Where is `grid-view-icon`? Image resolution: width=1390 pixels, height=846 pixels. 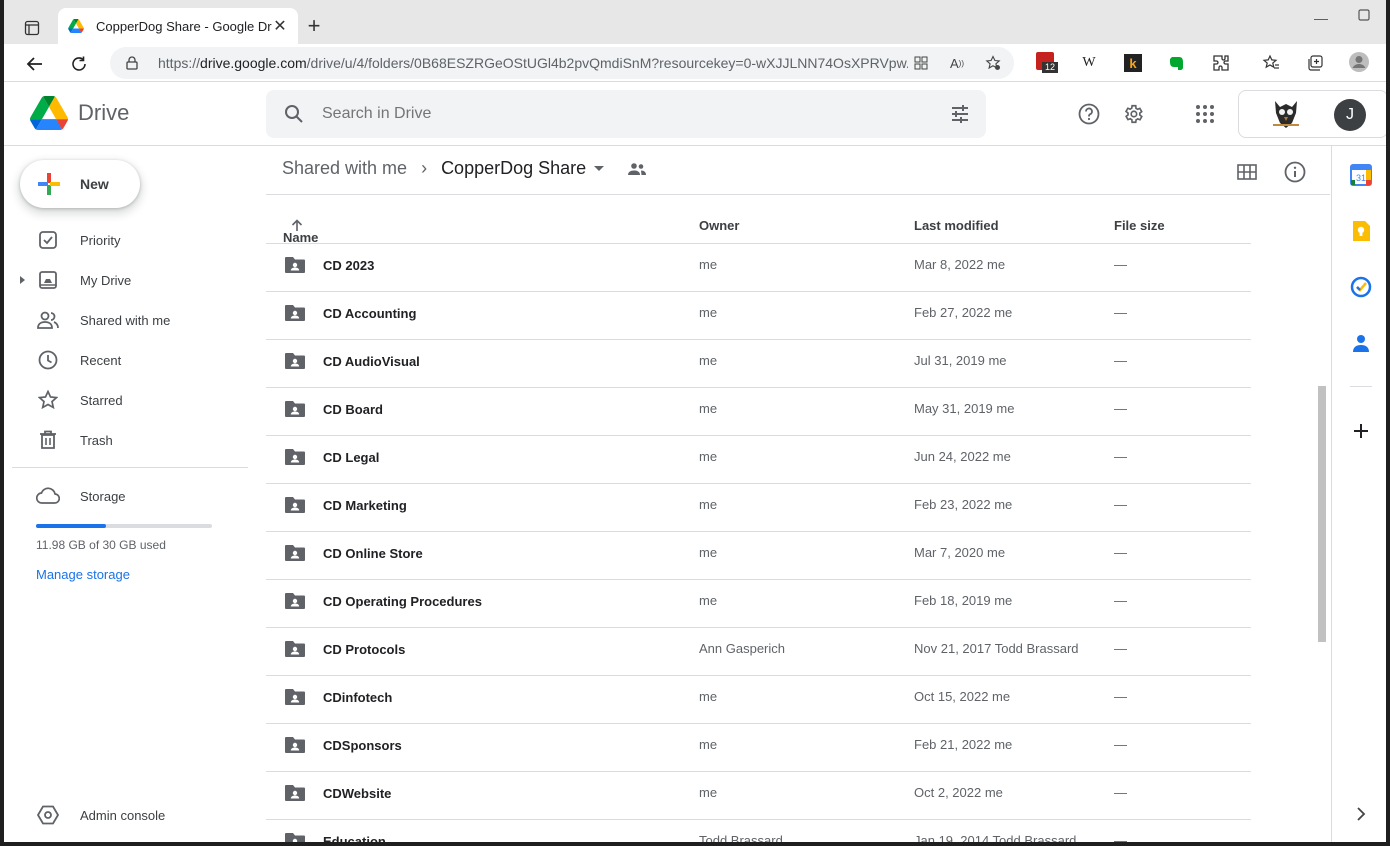 grid-view-icon is located at coordinates (1247, 172).